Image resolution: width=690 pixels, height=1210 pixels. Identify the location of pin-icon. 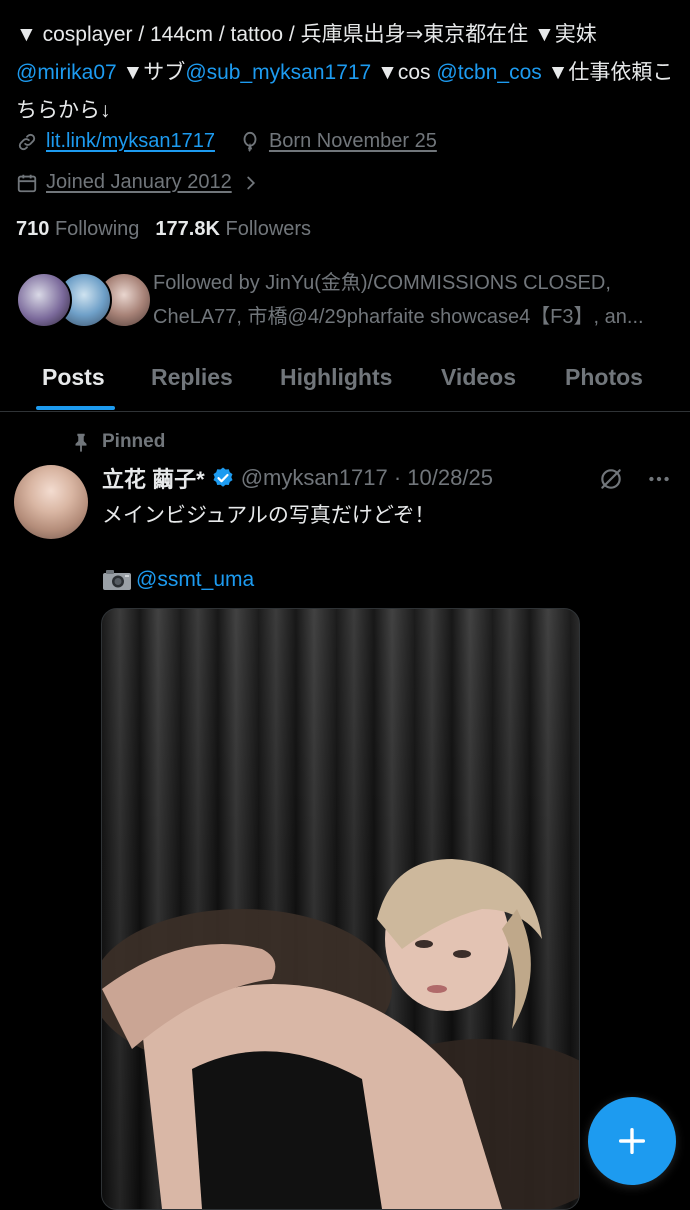
(81, 442).